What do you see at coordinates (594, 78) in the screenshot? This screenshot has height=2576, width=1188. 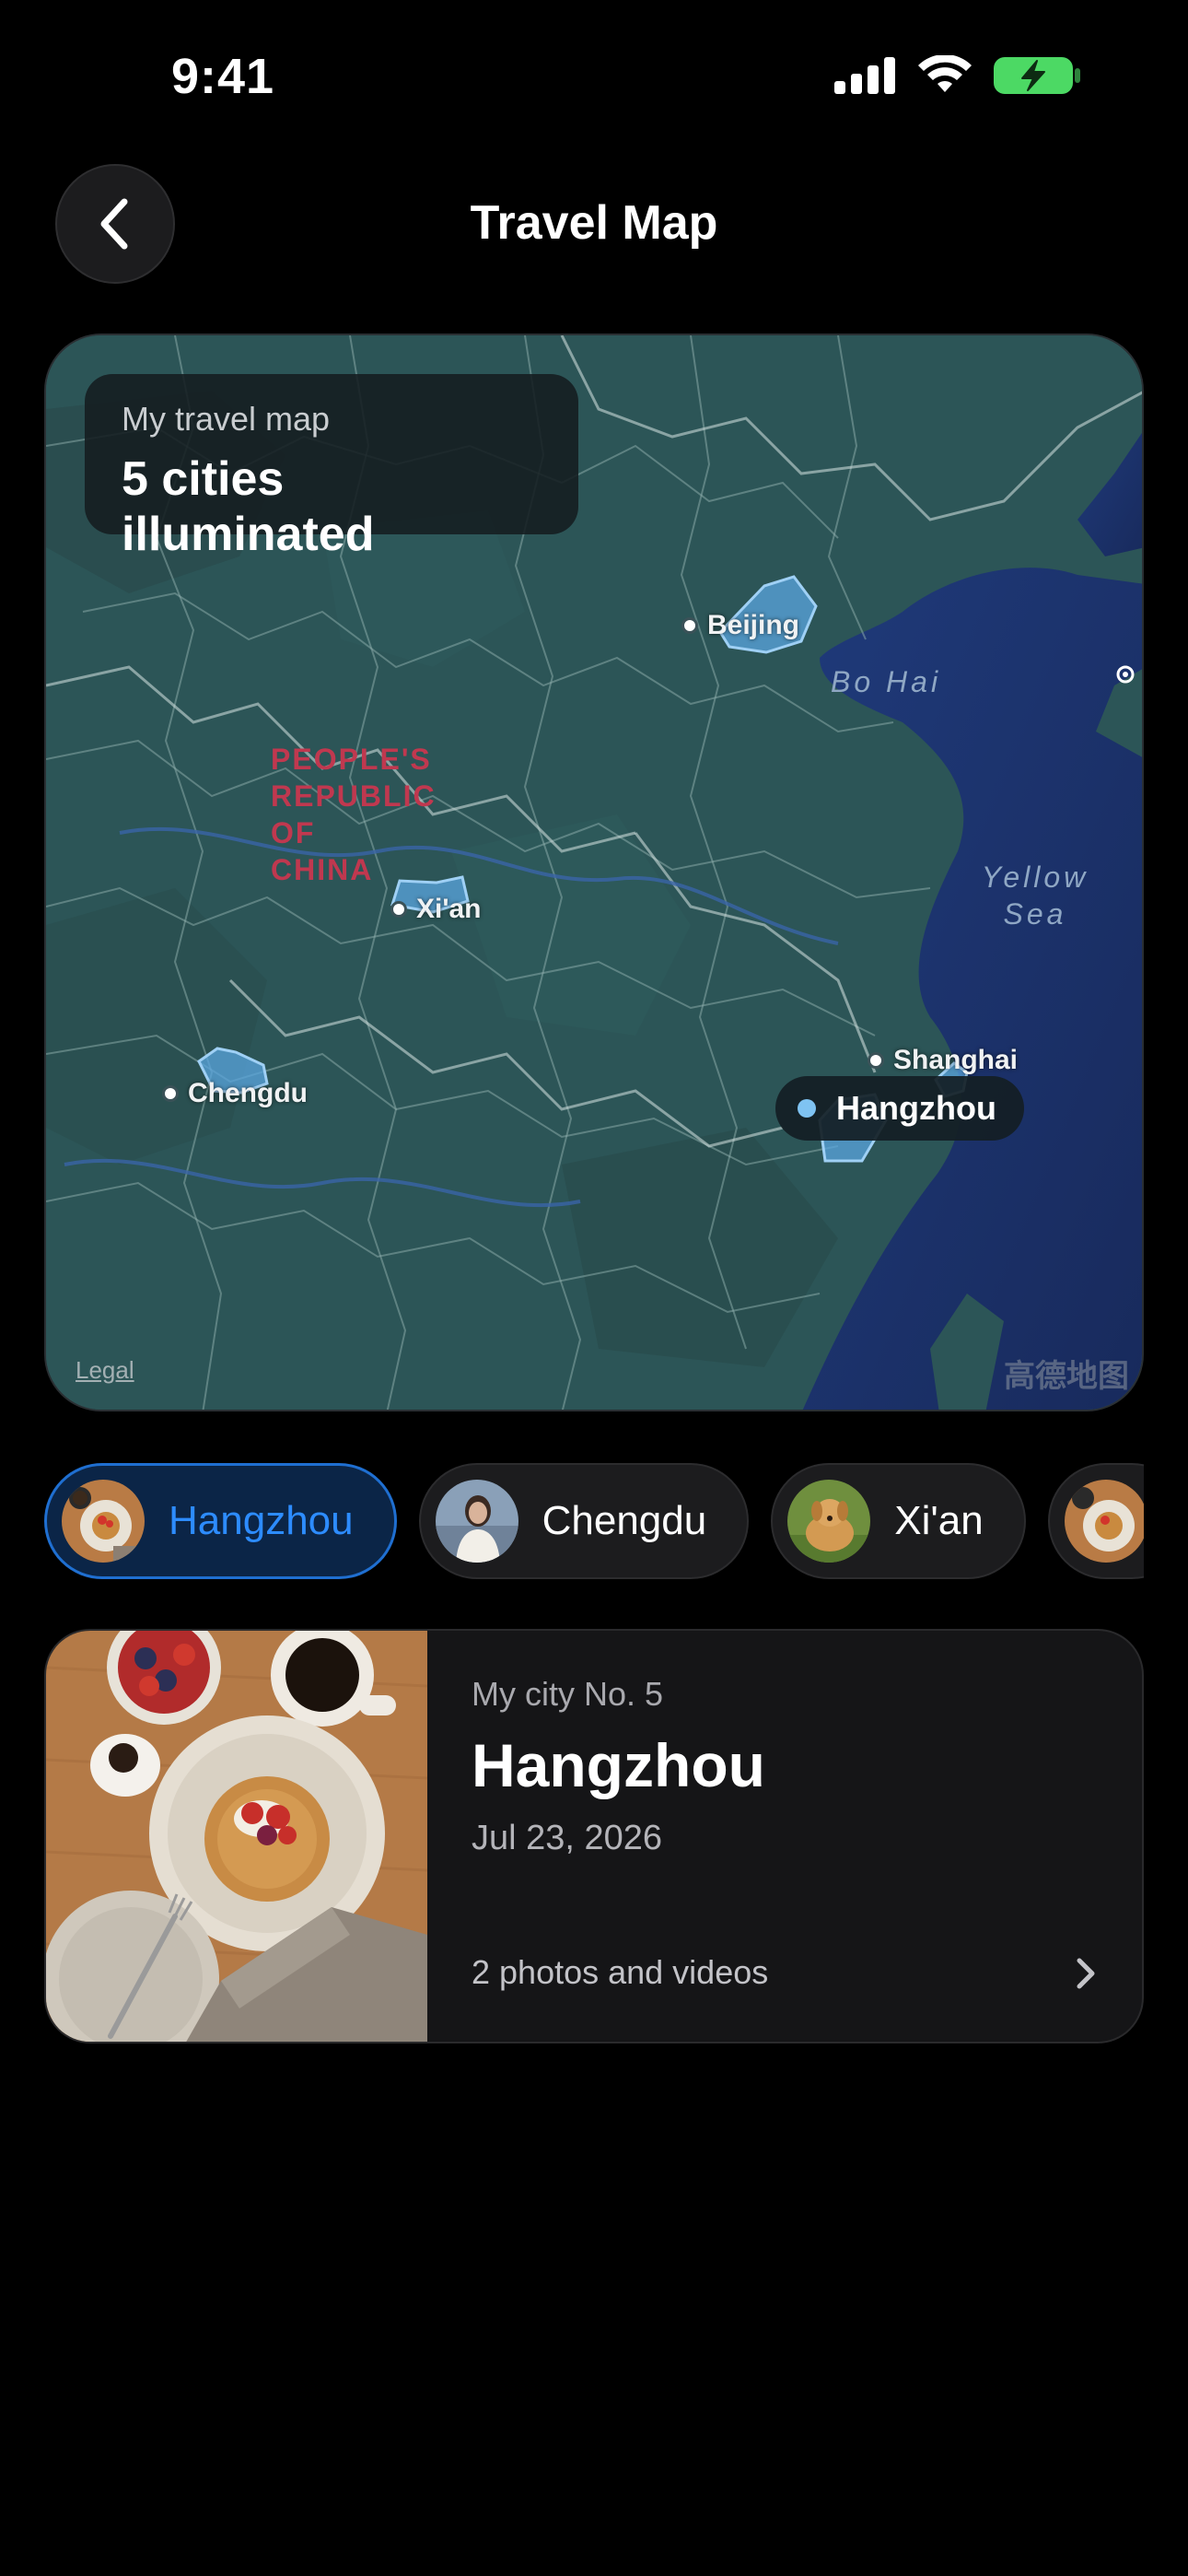 I see `status-bar: 9:41` at bounding box center [594, 78].